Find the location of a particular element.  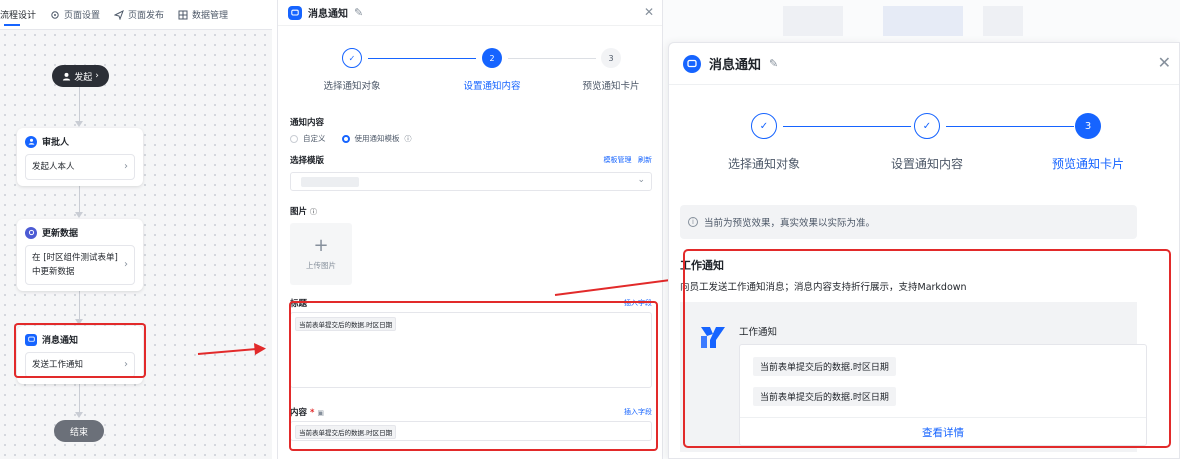

tab-flow-design: 流程设计 is located at coordinates (18, 17).